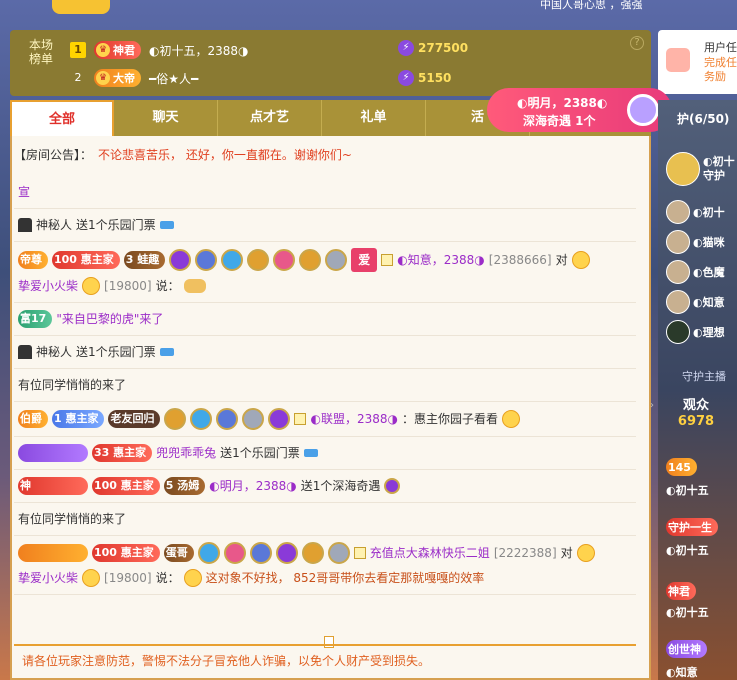 This screenshot has height=680, width=737. What do you see at coordinates (35, 319) in the screenshot?
I see `wealth-badge: 富17` at bounding box center [35, 319].